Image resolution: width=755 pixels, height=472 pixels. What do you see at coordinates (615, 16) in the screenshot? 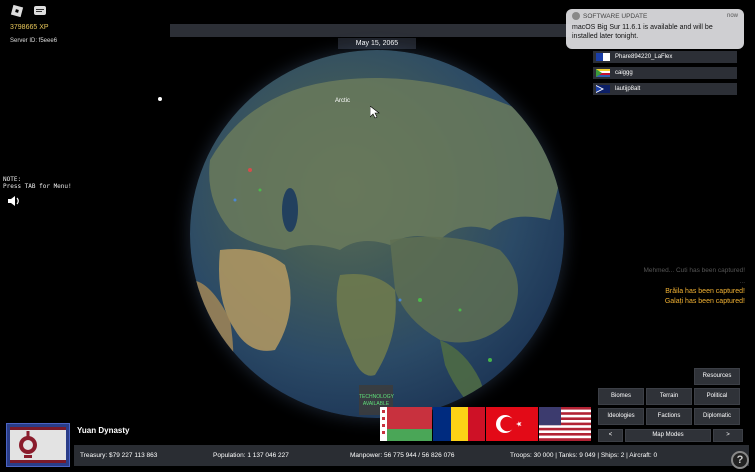
I see `notification-app: SOFTWARE UPDATE` at bounding box center [615, 16].